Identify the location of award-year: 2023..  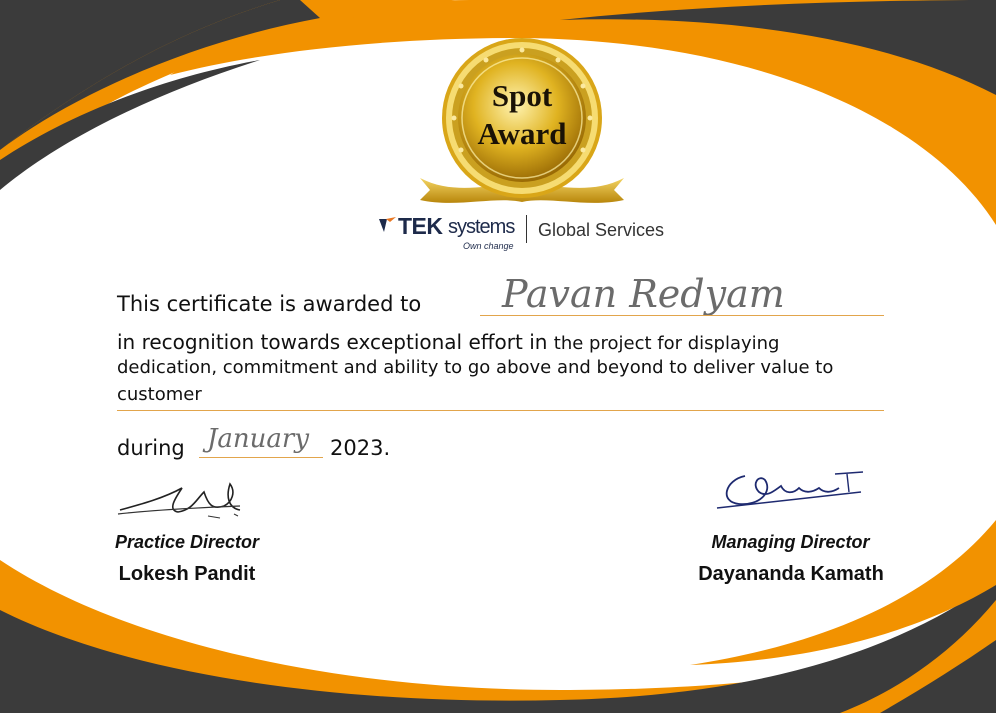
(360, 448).